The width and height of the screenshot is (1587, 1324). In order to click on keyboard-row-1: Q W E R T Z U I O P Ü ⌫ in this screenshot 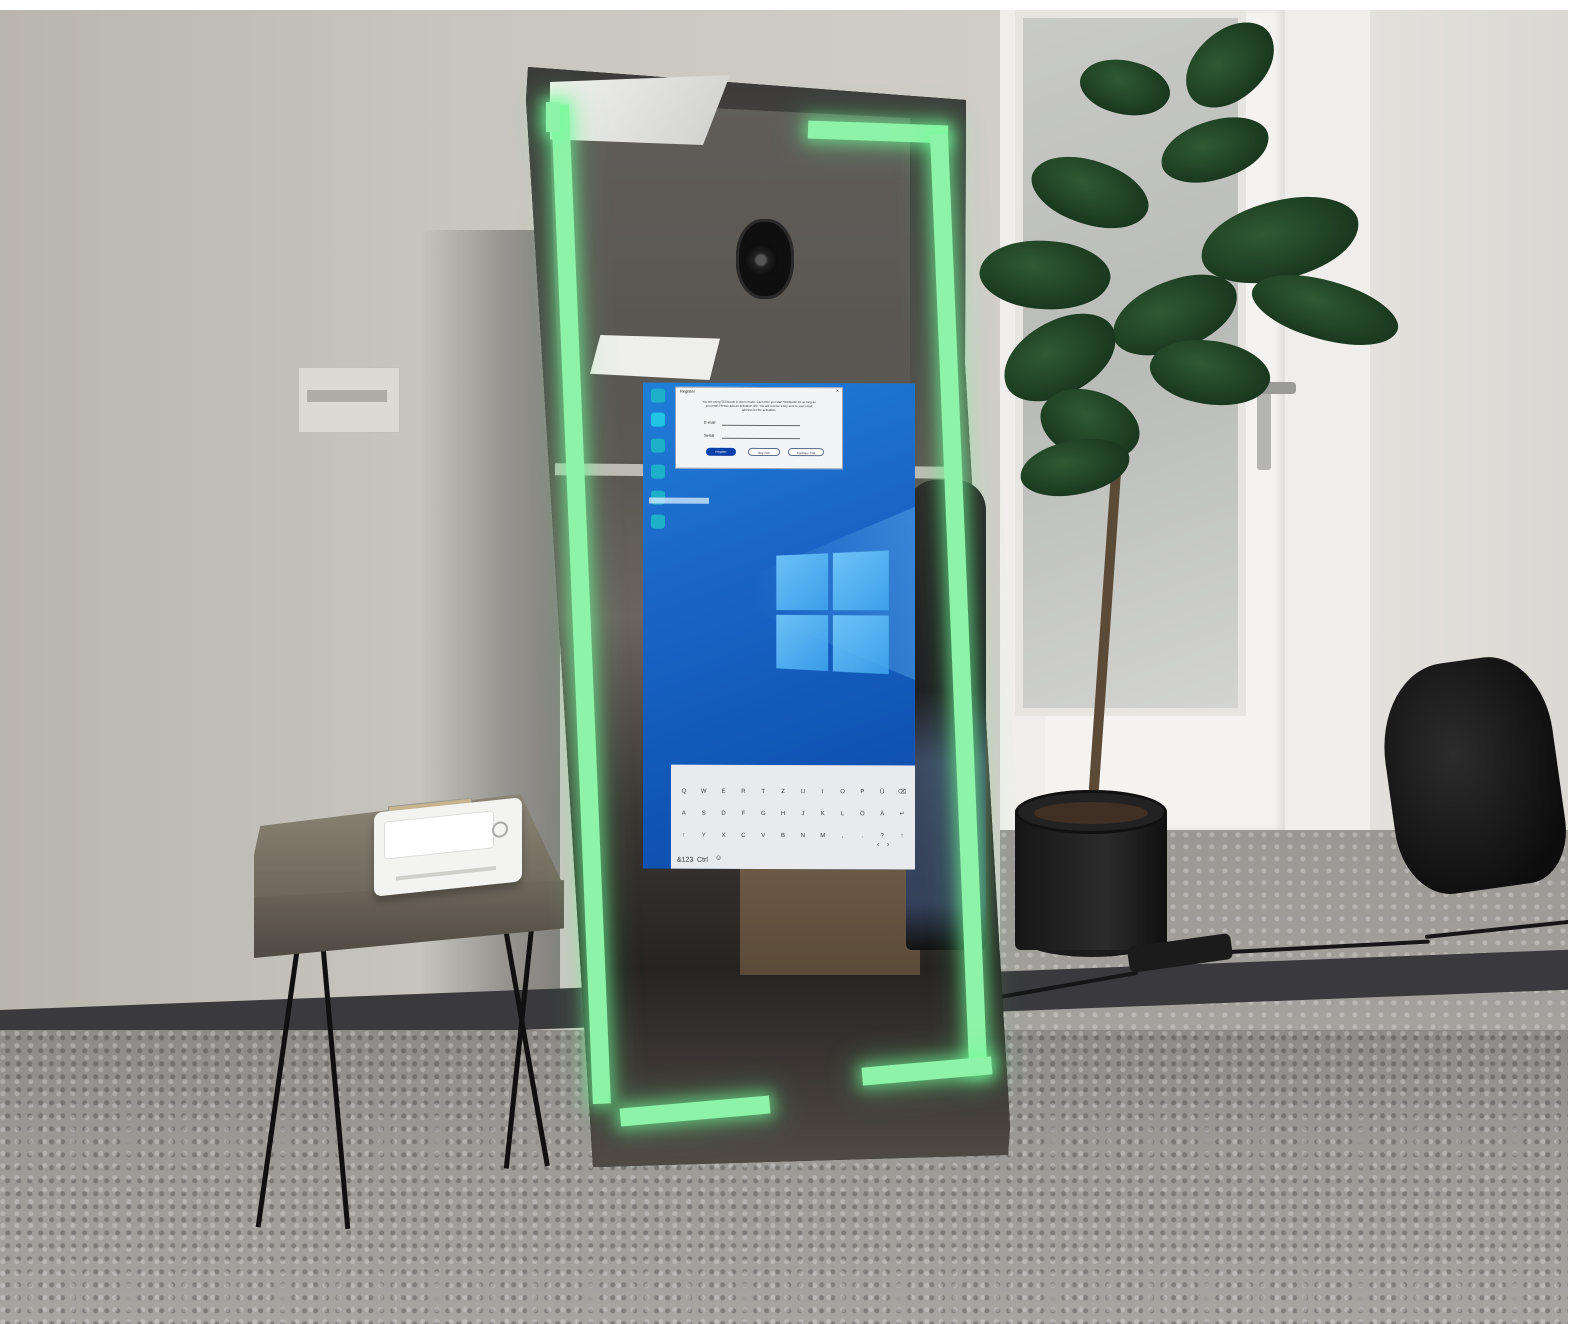, I will do `click(793, 792)`.